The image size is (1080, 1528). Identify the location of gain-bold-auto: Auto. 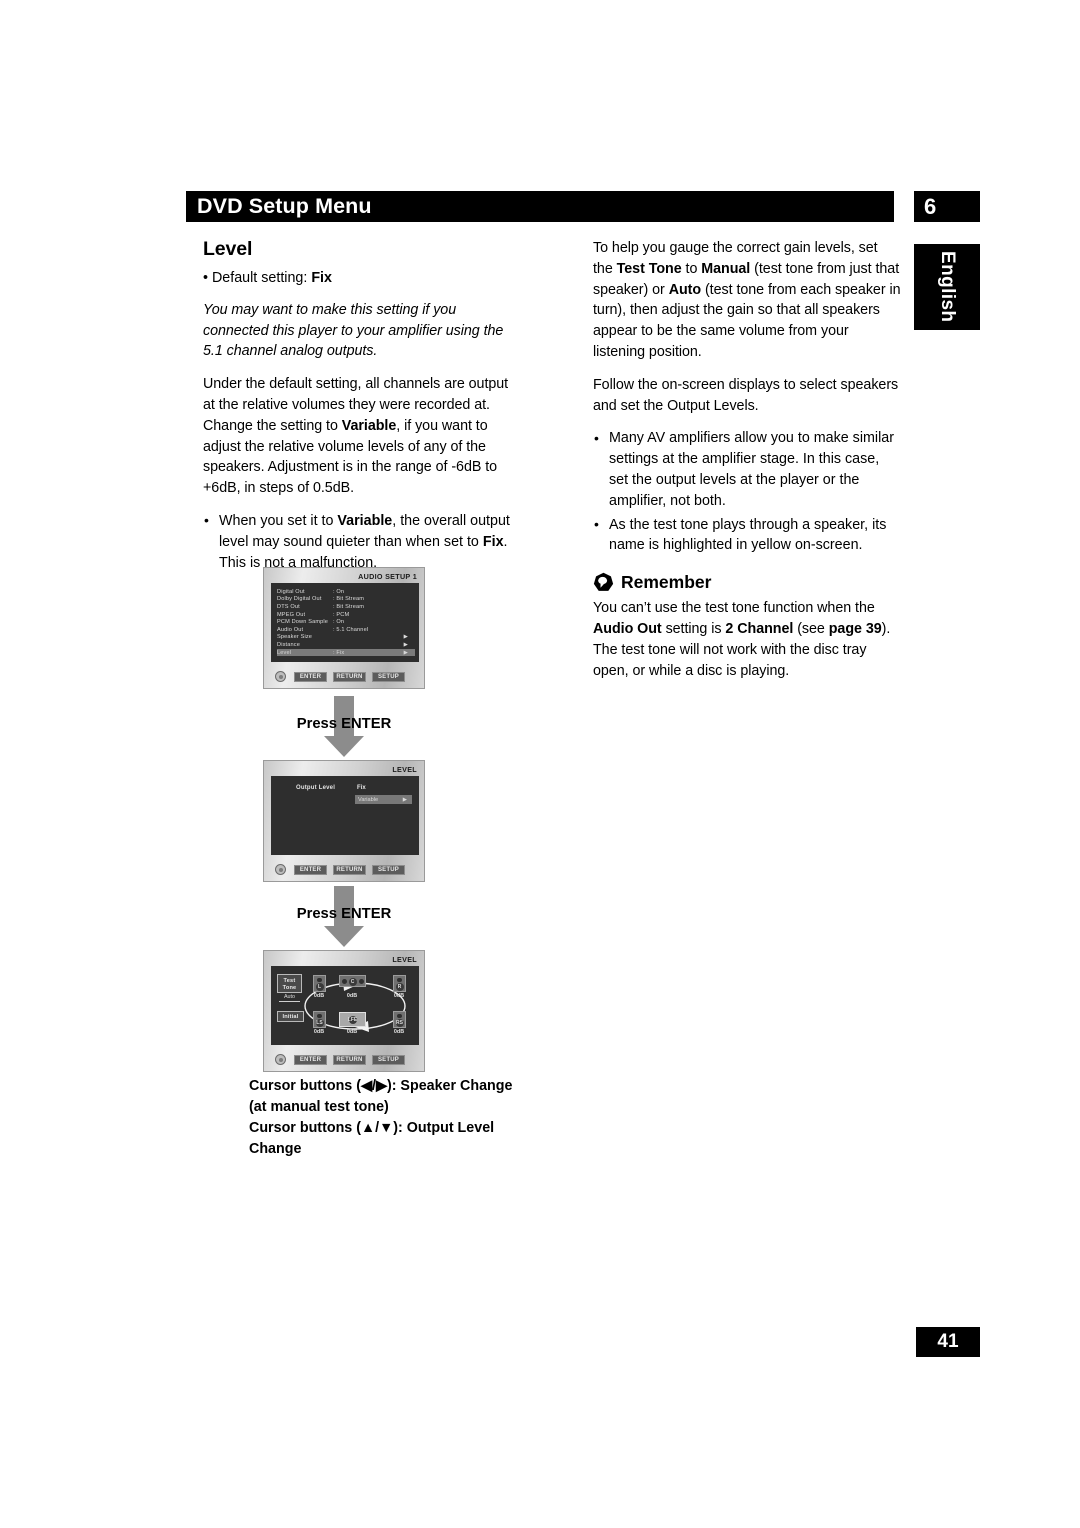
(685, 289).